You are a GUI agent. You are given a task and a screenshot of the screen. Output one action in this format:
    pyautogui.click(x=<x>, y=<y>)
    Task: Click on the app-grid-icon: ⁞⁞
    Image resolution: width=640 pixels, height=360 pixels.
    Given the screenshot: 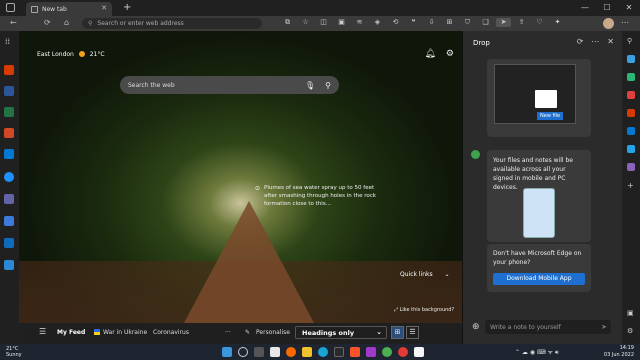 What is the action you would take?
    pyautogui.click(x=7, y=41)
    